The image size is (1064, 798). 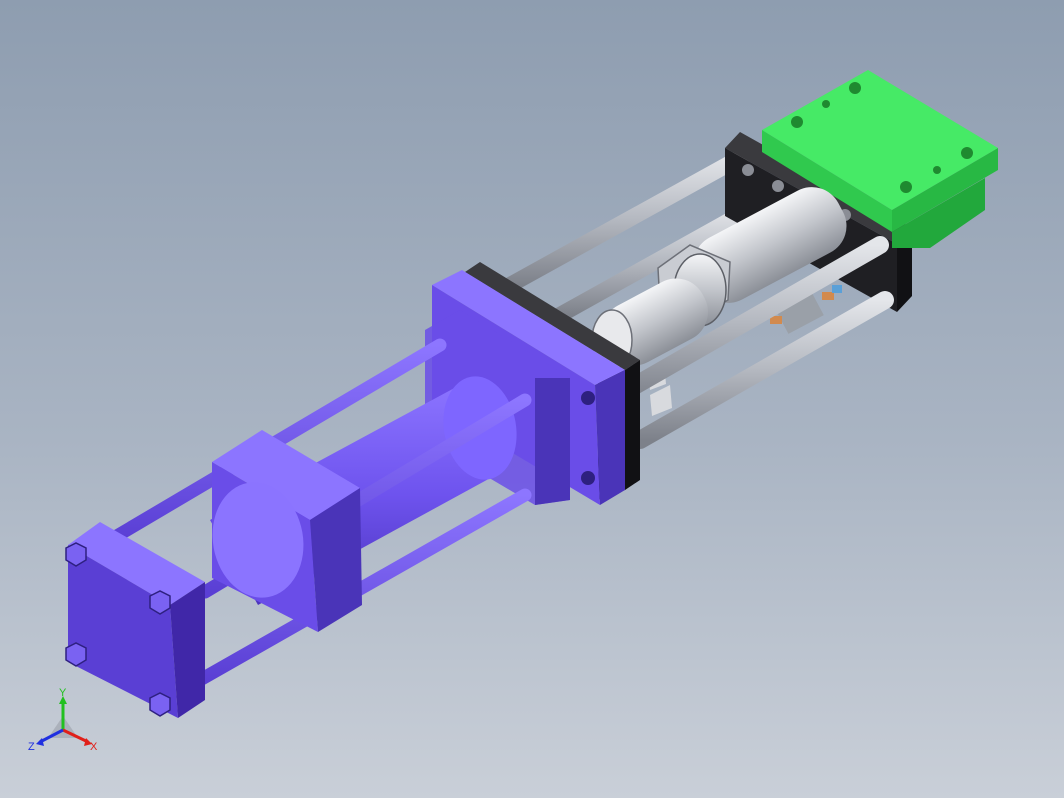 What do you see at coordinates (63, 720) in the screenshot?
I see `axis-triad: Y X Z` at bounding box center [63, 720].